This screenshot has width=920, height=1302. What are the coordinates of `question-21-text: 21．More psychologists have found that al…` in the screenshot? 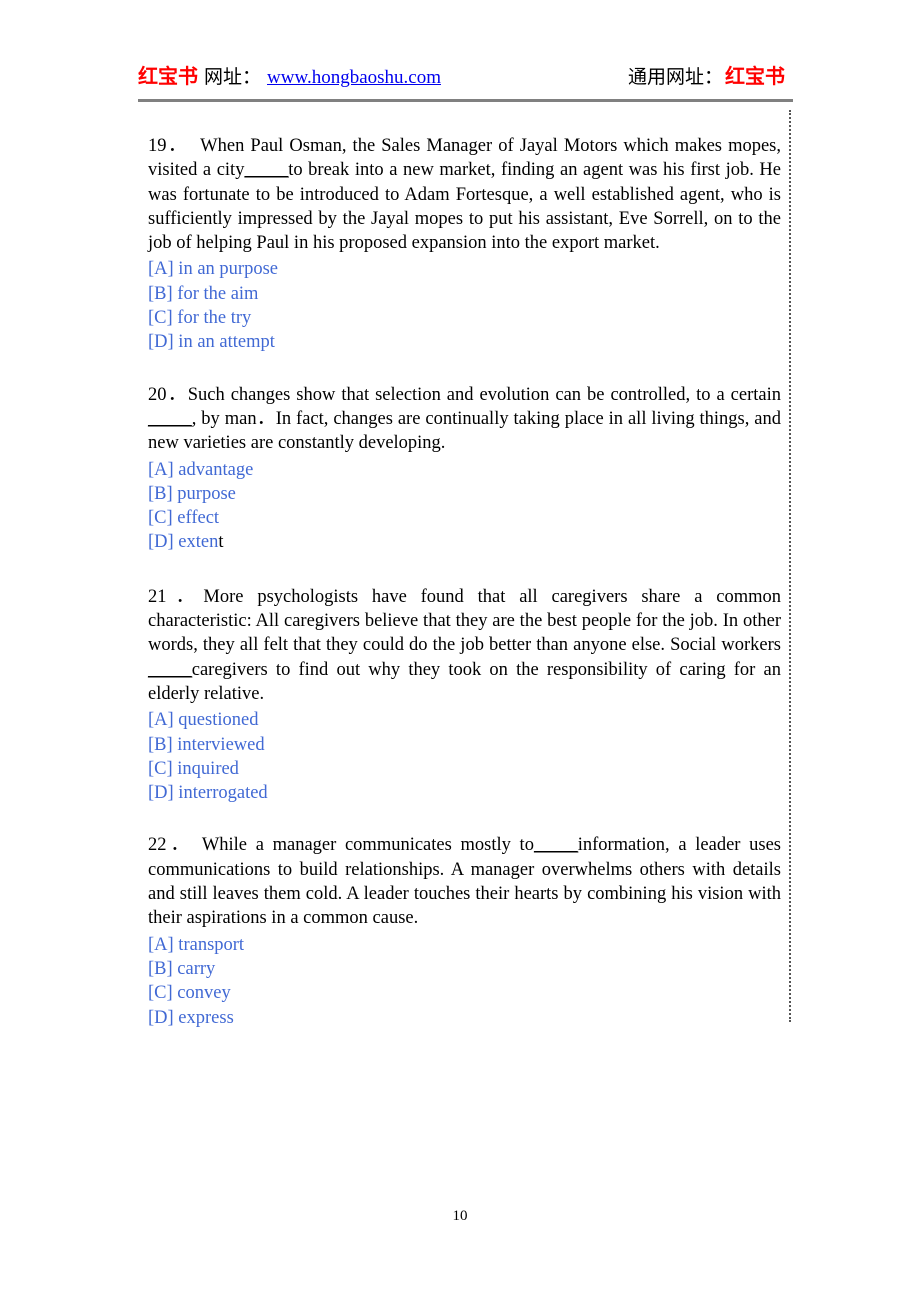 It's located at (464, 645).